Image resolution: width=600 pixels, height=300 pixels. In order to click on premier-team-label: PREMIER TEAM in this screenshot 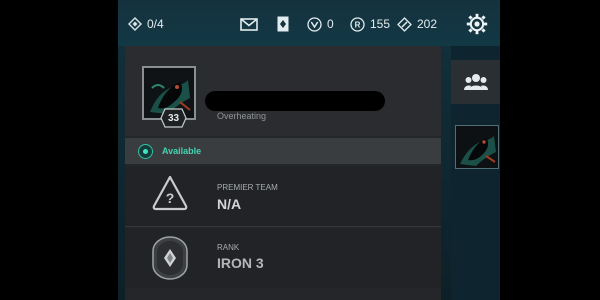, I will do `click(247, 187)`.